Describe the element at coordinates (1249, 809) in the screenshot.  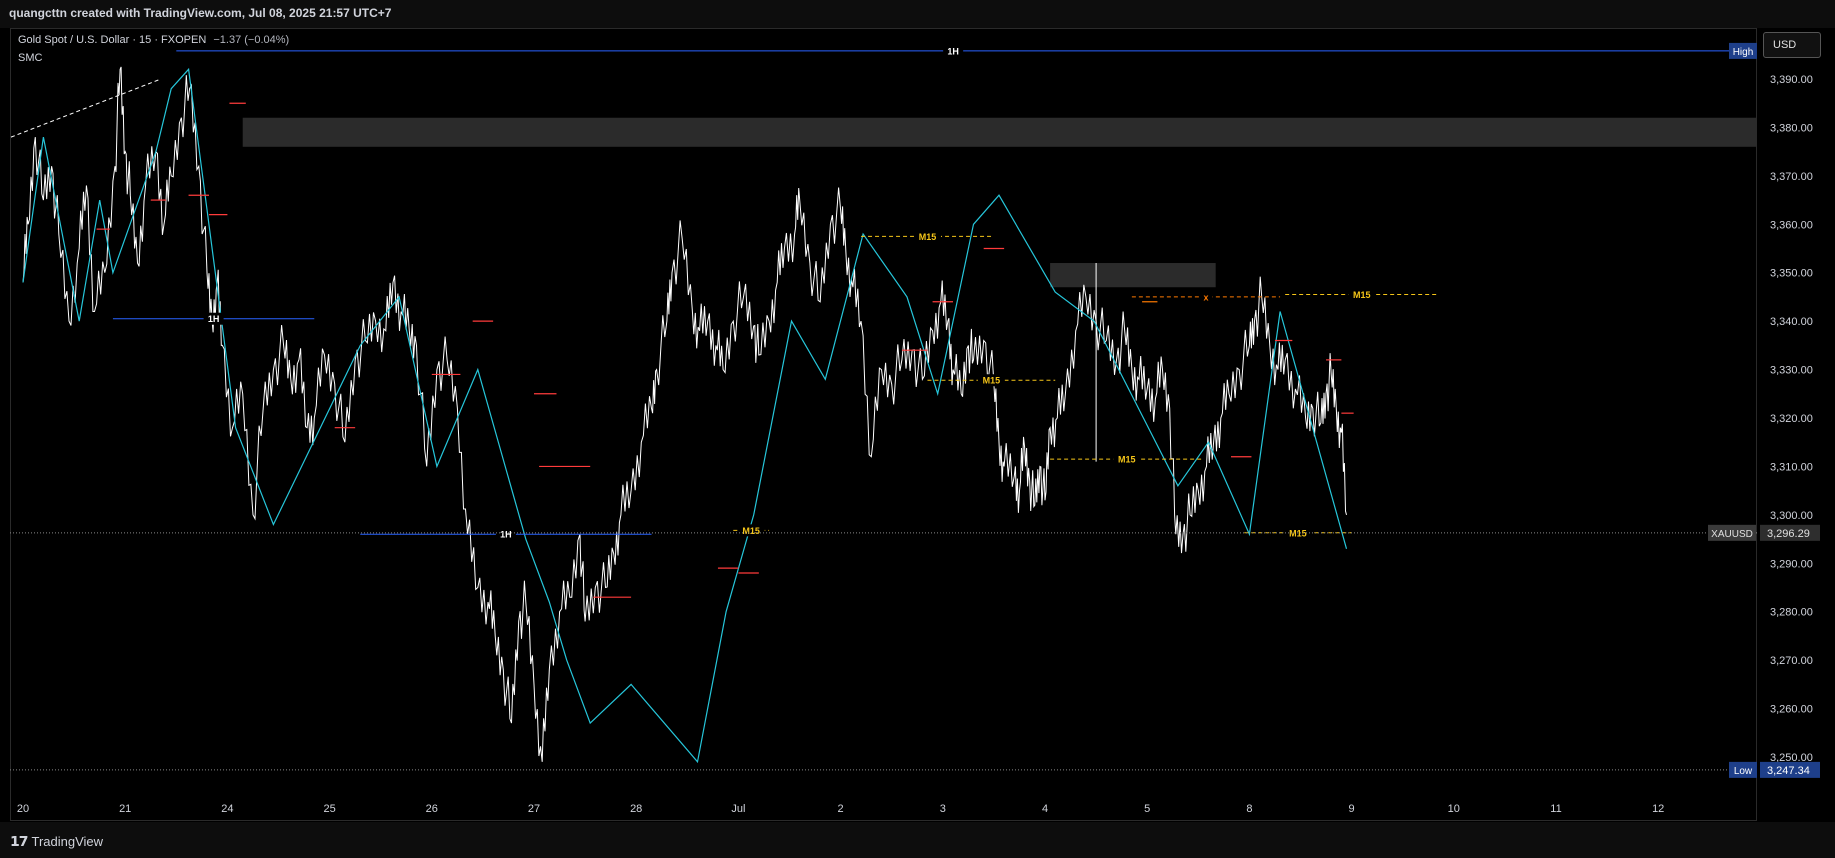
I see `x-tick-label-12: 8` at that location.